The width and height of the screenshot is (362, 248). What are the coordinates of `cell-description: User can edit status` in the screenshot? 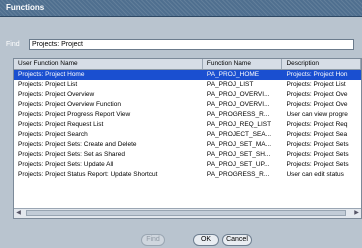 It's located at (315, 174).